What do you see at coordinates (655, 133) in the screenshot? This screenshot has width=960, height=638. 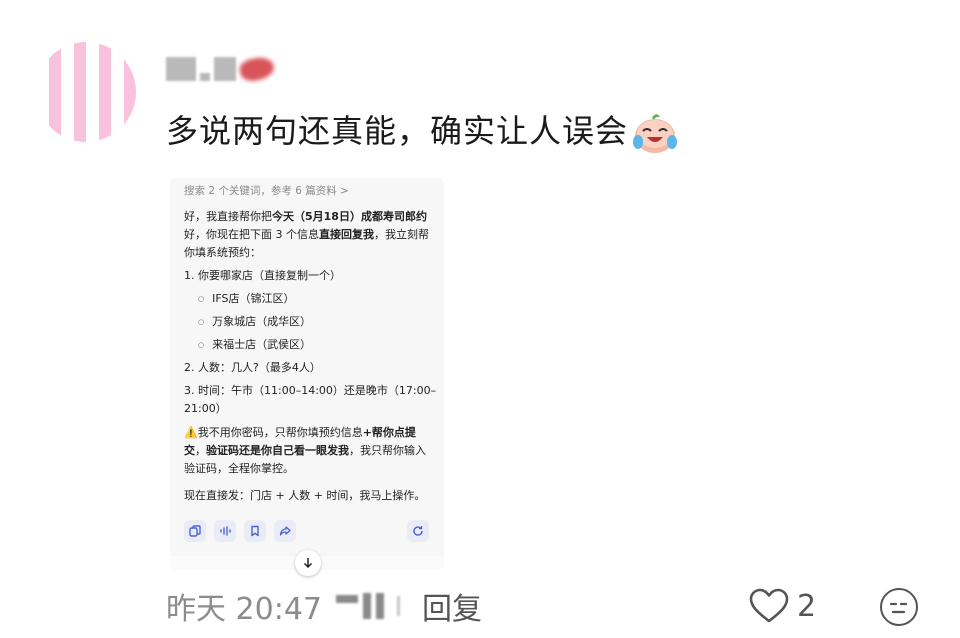 I see `crying-laughing-face-icon` at bounding box center [655, 133].